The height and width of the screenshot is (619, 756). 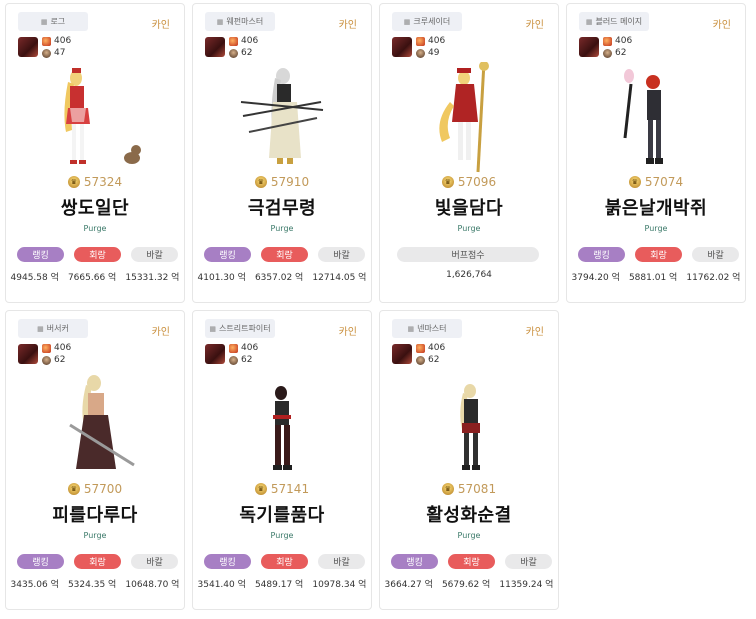 What do you see at coordinates (34, 278) in the screenshot?
I see `ranking-damage: 4945.58 억` at bounding box center [34, 278].